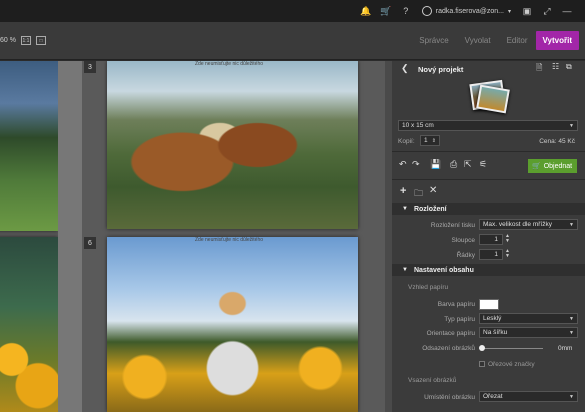 The height and width of the screenshot is (412, 585). I want to click on user-menu: radka.fiserova@zon... ▾, so click(466, 11).